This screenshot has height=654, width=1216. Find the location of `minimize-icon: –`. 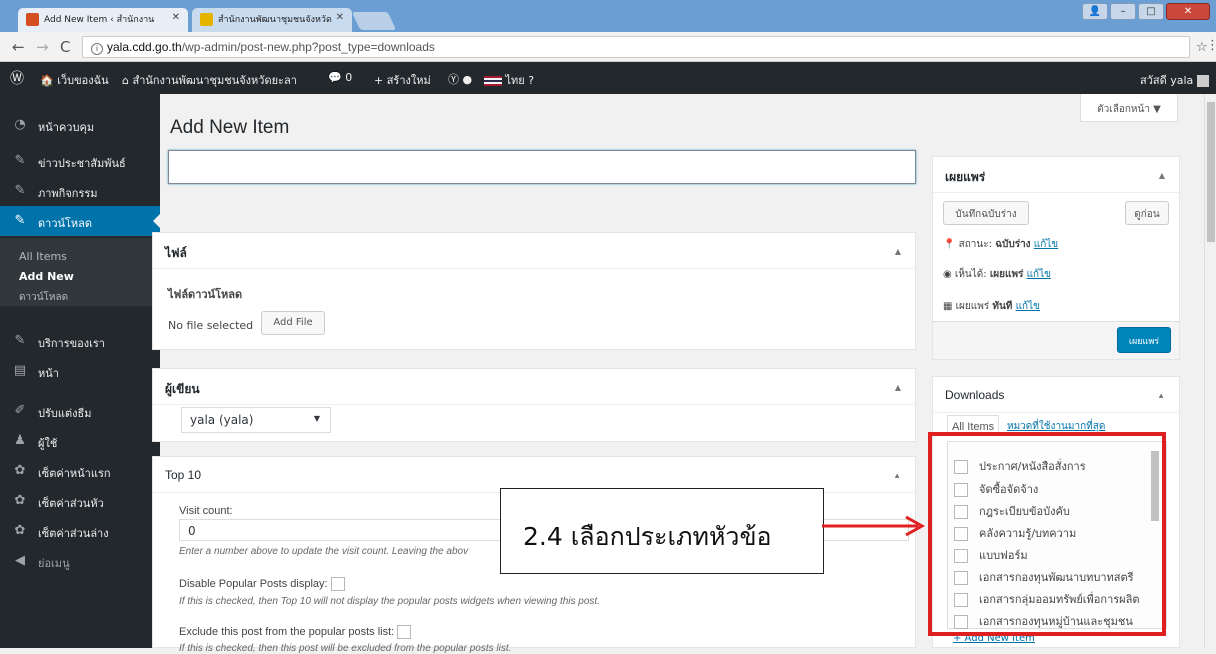

minimize-icon: – is located at coordinates (1123, 11).